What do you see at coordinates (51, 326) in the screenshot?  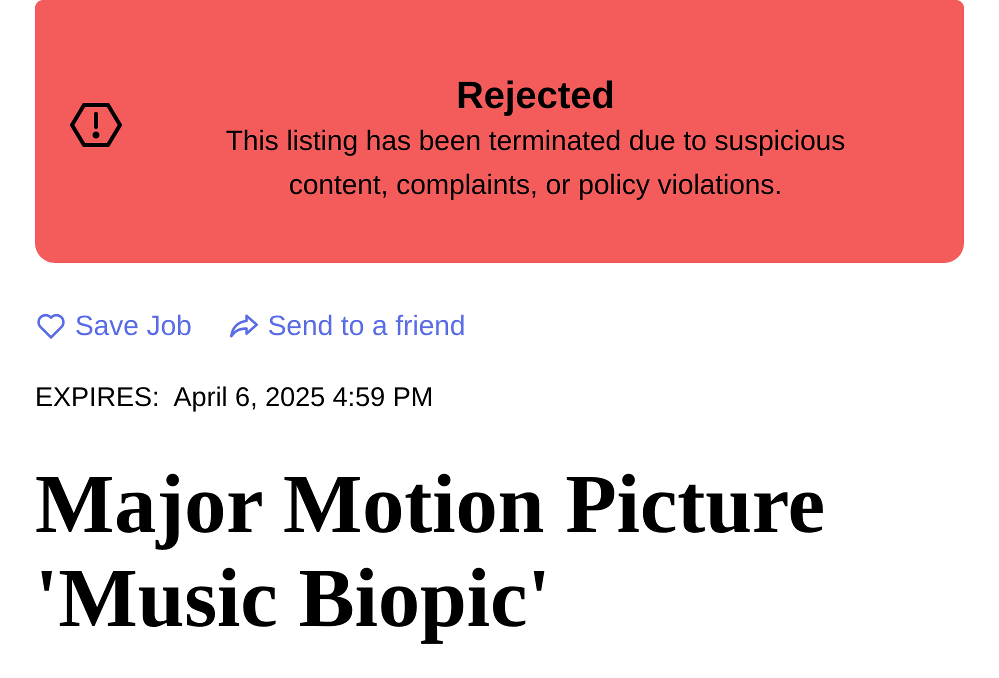 I see `heart-icon` at bounding box center [51, 326].